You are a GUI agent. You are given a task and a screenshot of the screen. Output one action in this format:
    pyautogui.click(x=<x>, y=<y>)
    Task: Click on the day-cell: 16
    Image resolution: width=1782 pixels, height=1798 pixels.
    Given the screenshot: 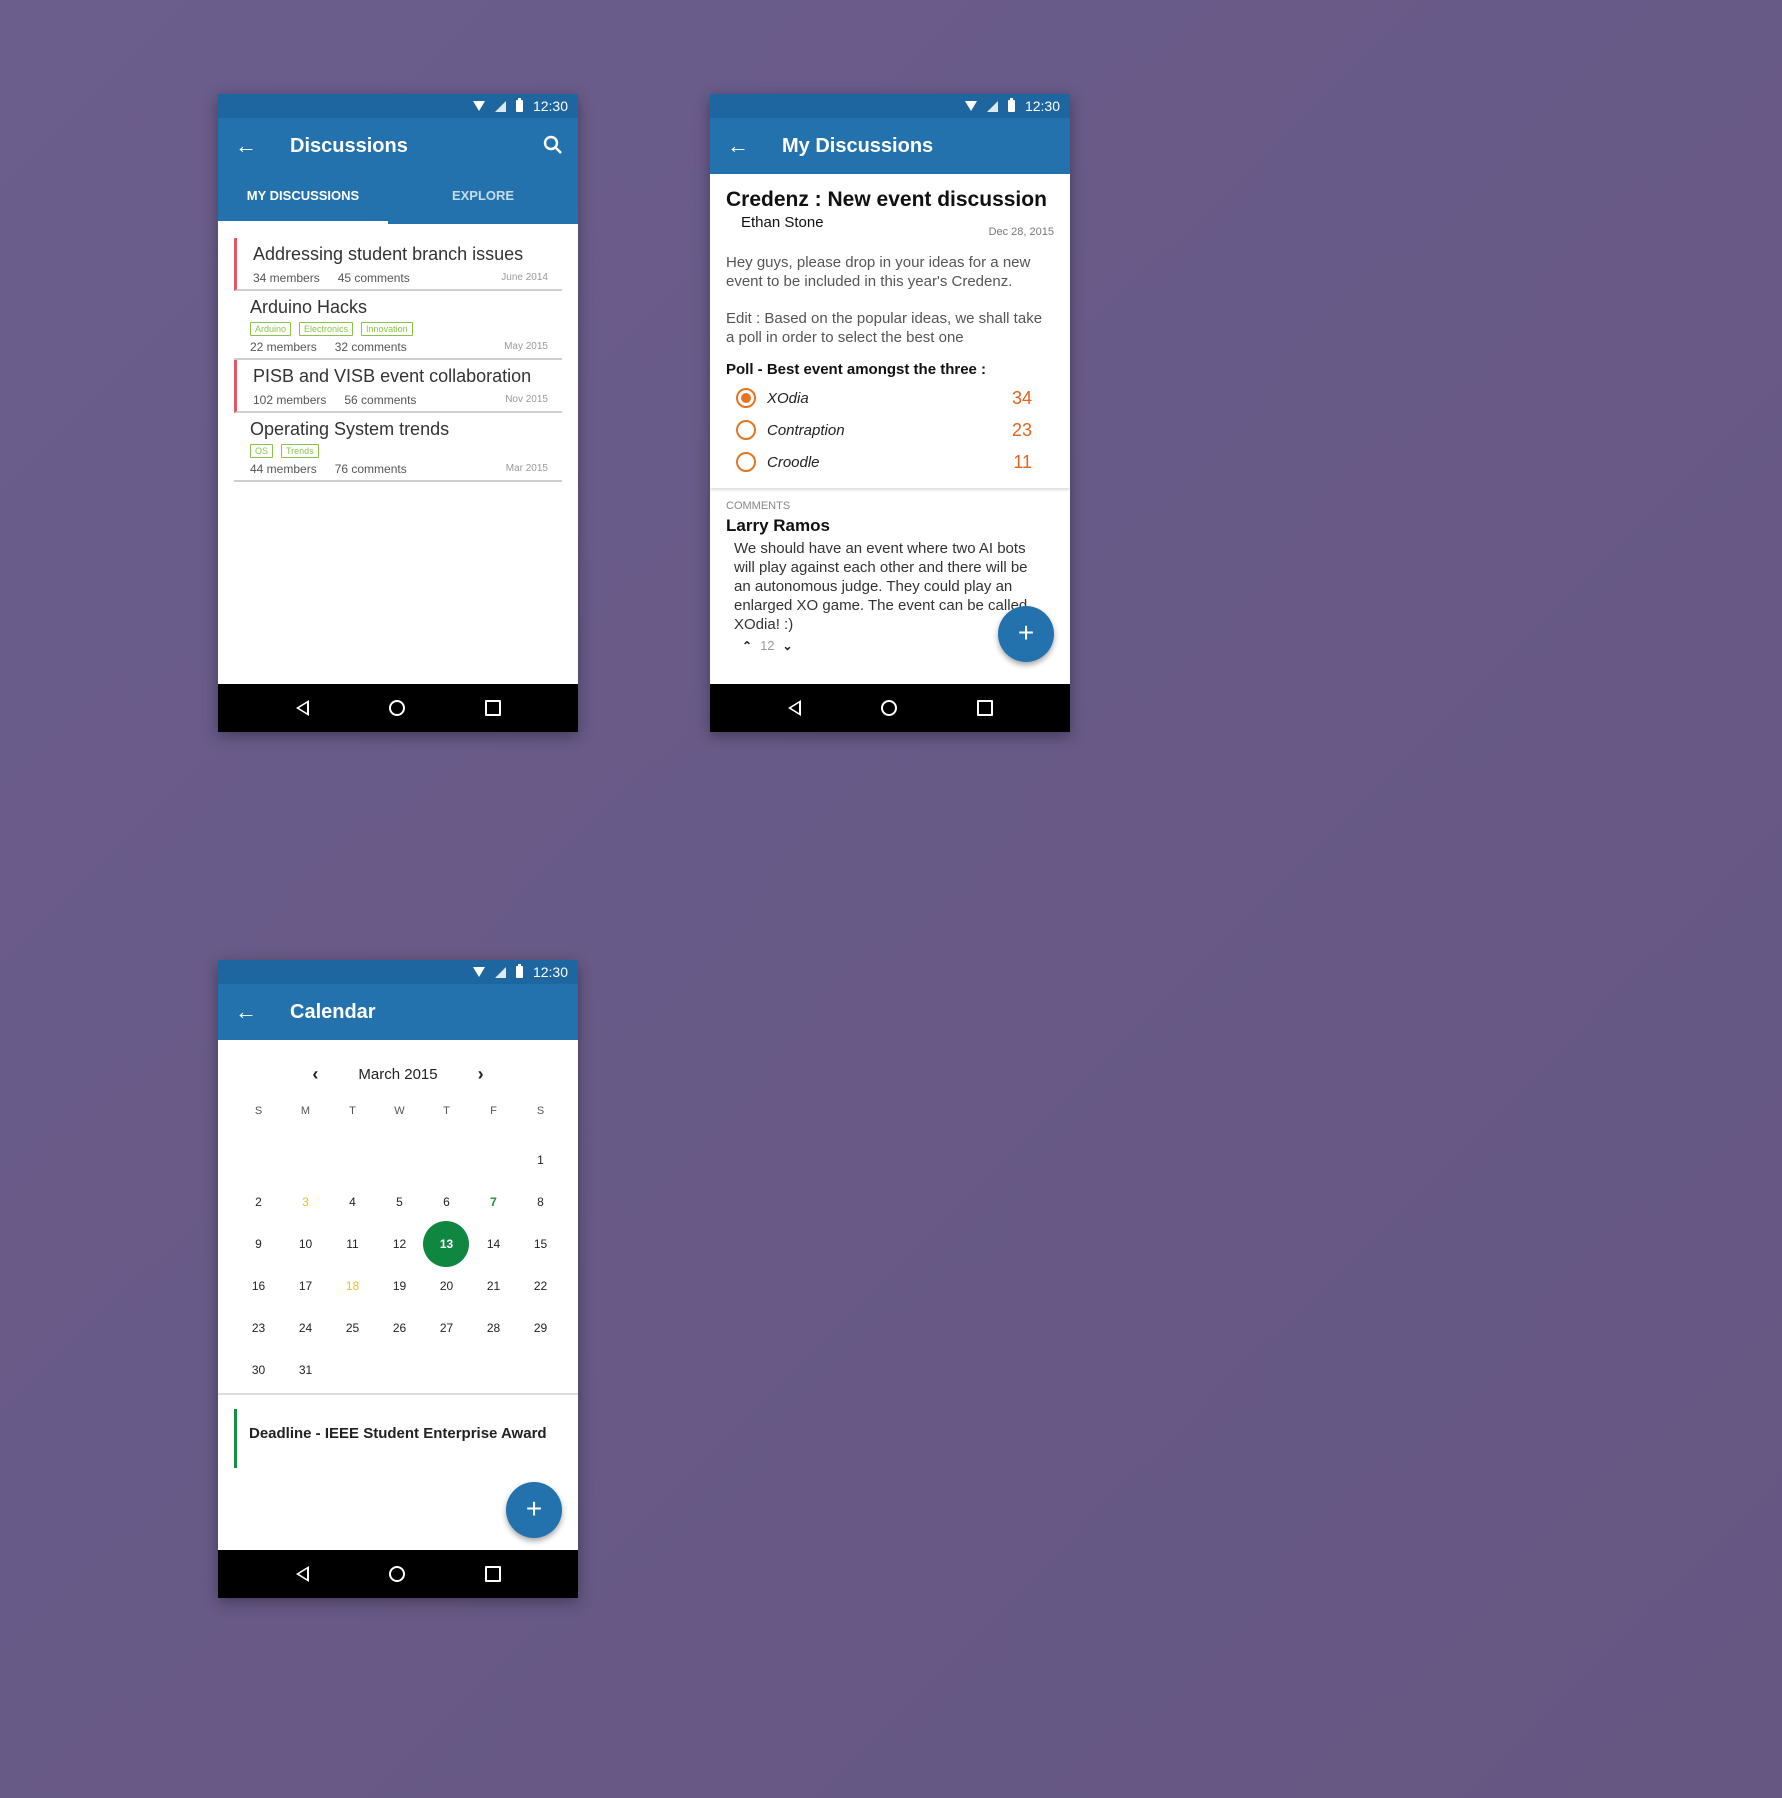 What is the action you would take?
    pyautogui.click(x=258, y=1286)
    